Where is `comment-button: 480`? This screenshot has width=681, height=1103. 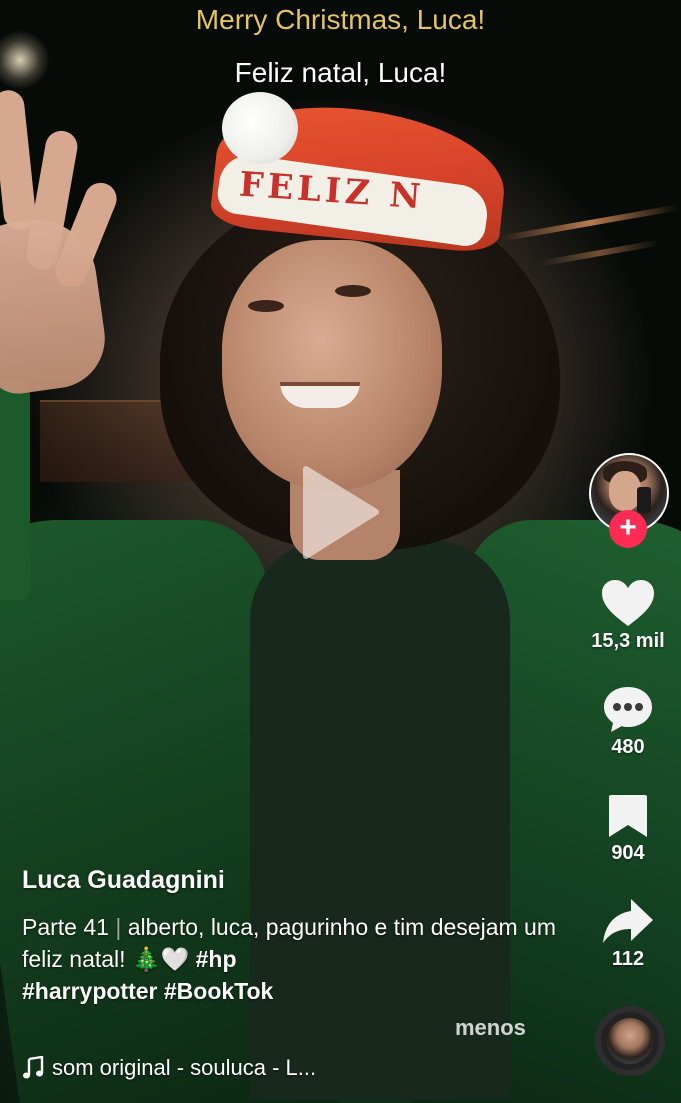 comment-button: 480 is located at coordinates (628, 721).